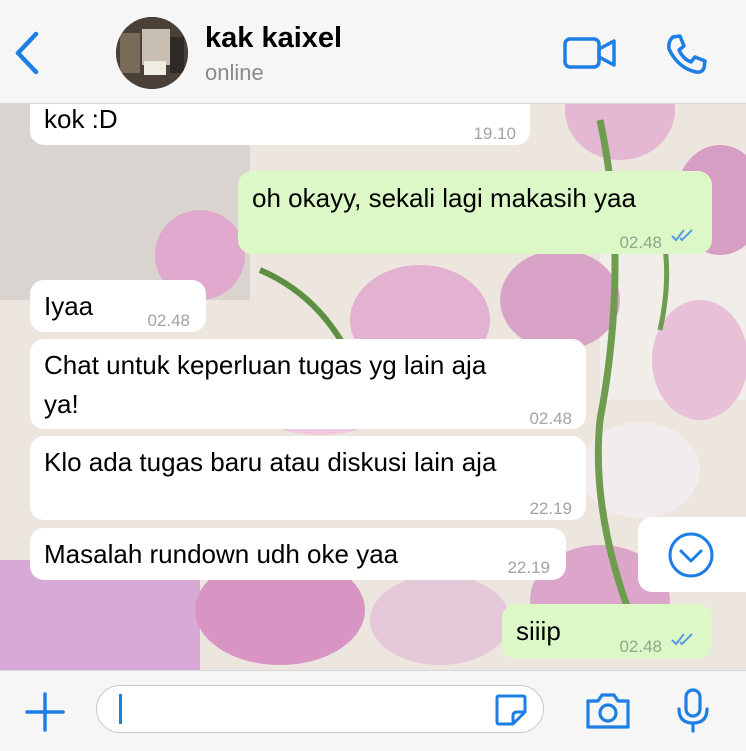 This screenshot has width=746, height=751. I want to click on message-bubble-incoming: Masalah rundown udh oke yaa 22.19, so click(298, 554).